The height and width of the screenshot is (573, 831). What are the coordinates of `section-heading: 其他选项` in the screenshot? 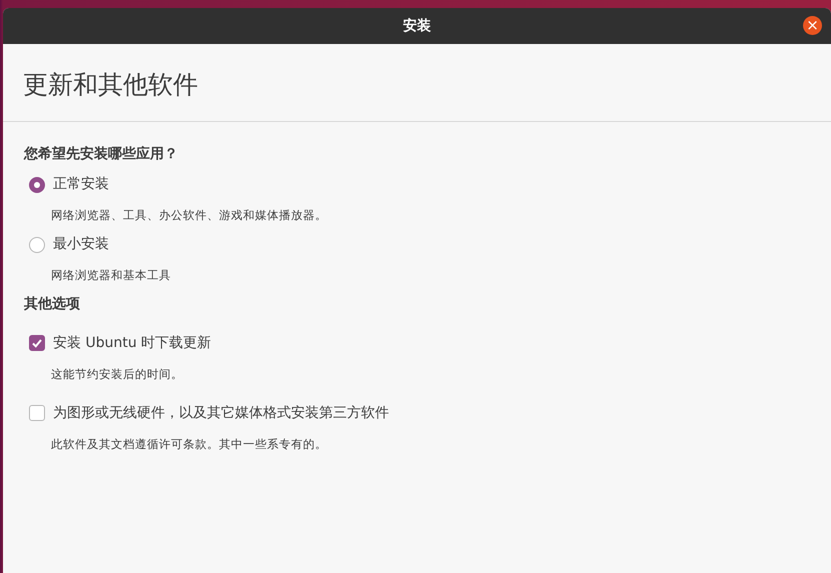 It's located at (52, 304).